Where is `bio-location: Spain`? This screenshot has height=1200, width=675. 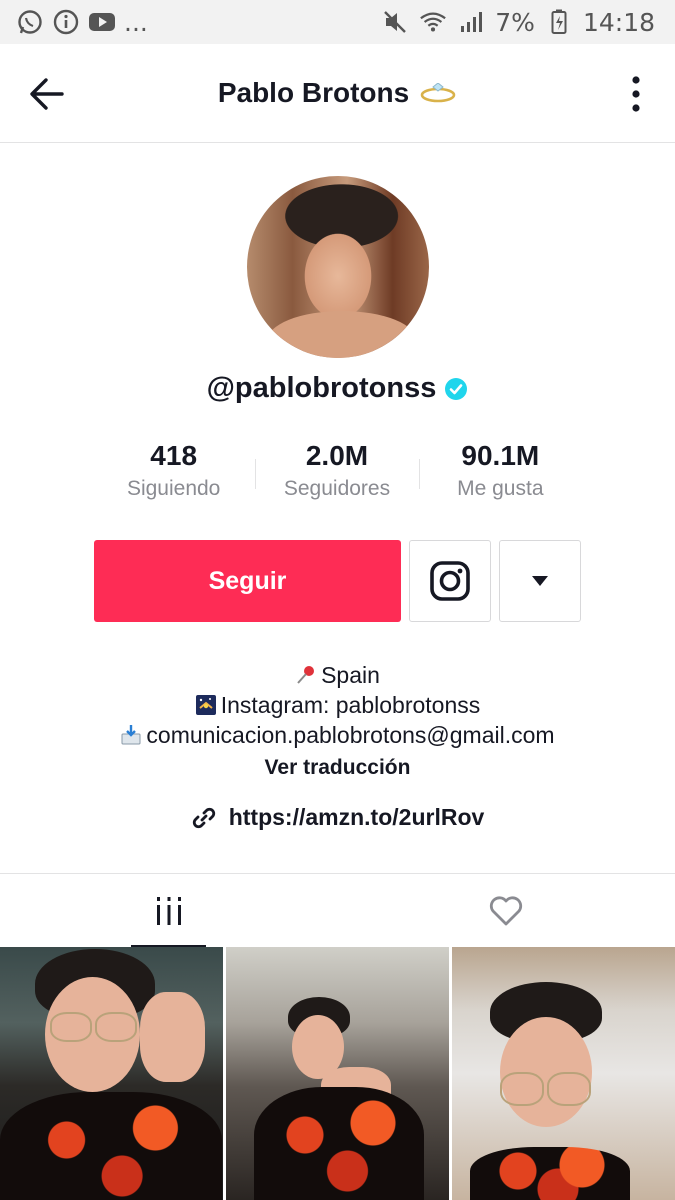
bio-location: Spain is located at coordinates (337, 675).